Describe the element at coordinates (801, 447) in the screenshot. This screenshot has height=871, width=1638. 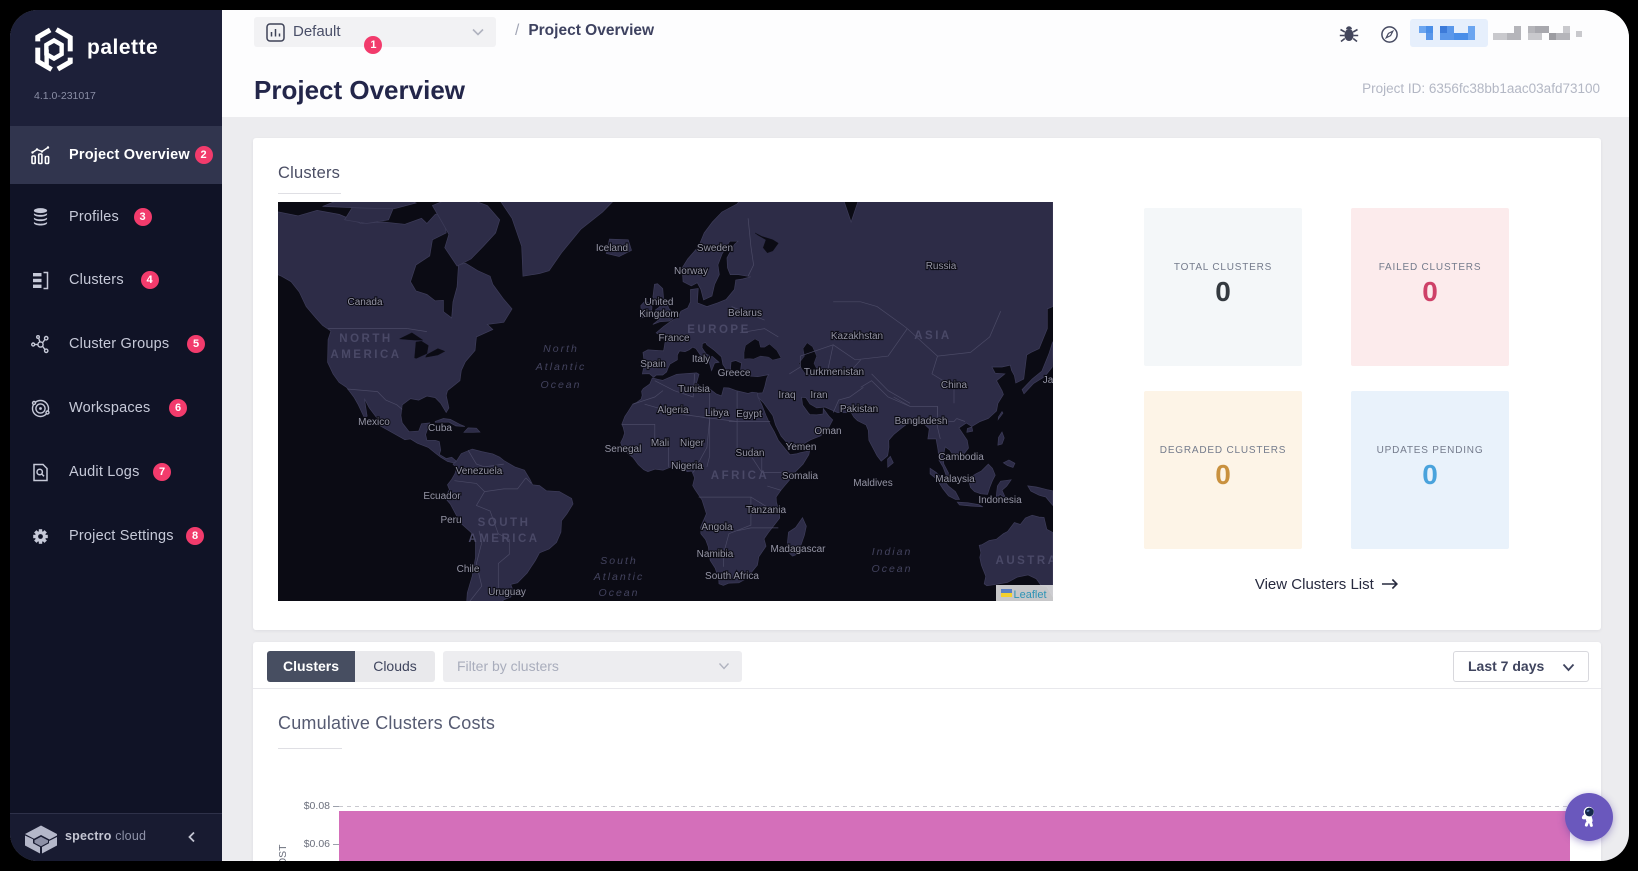
I see `svg-text: Yemen` at that location.